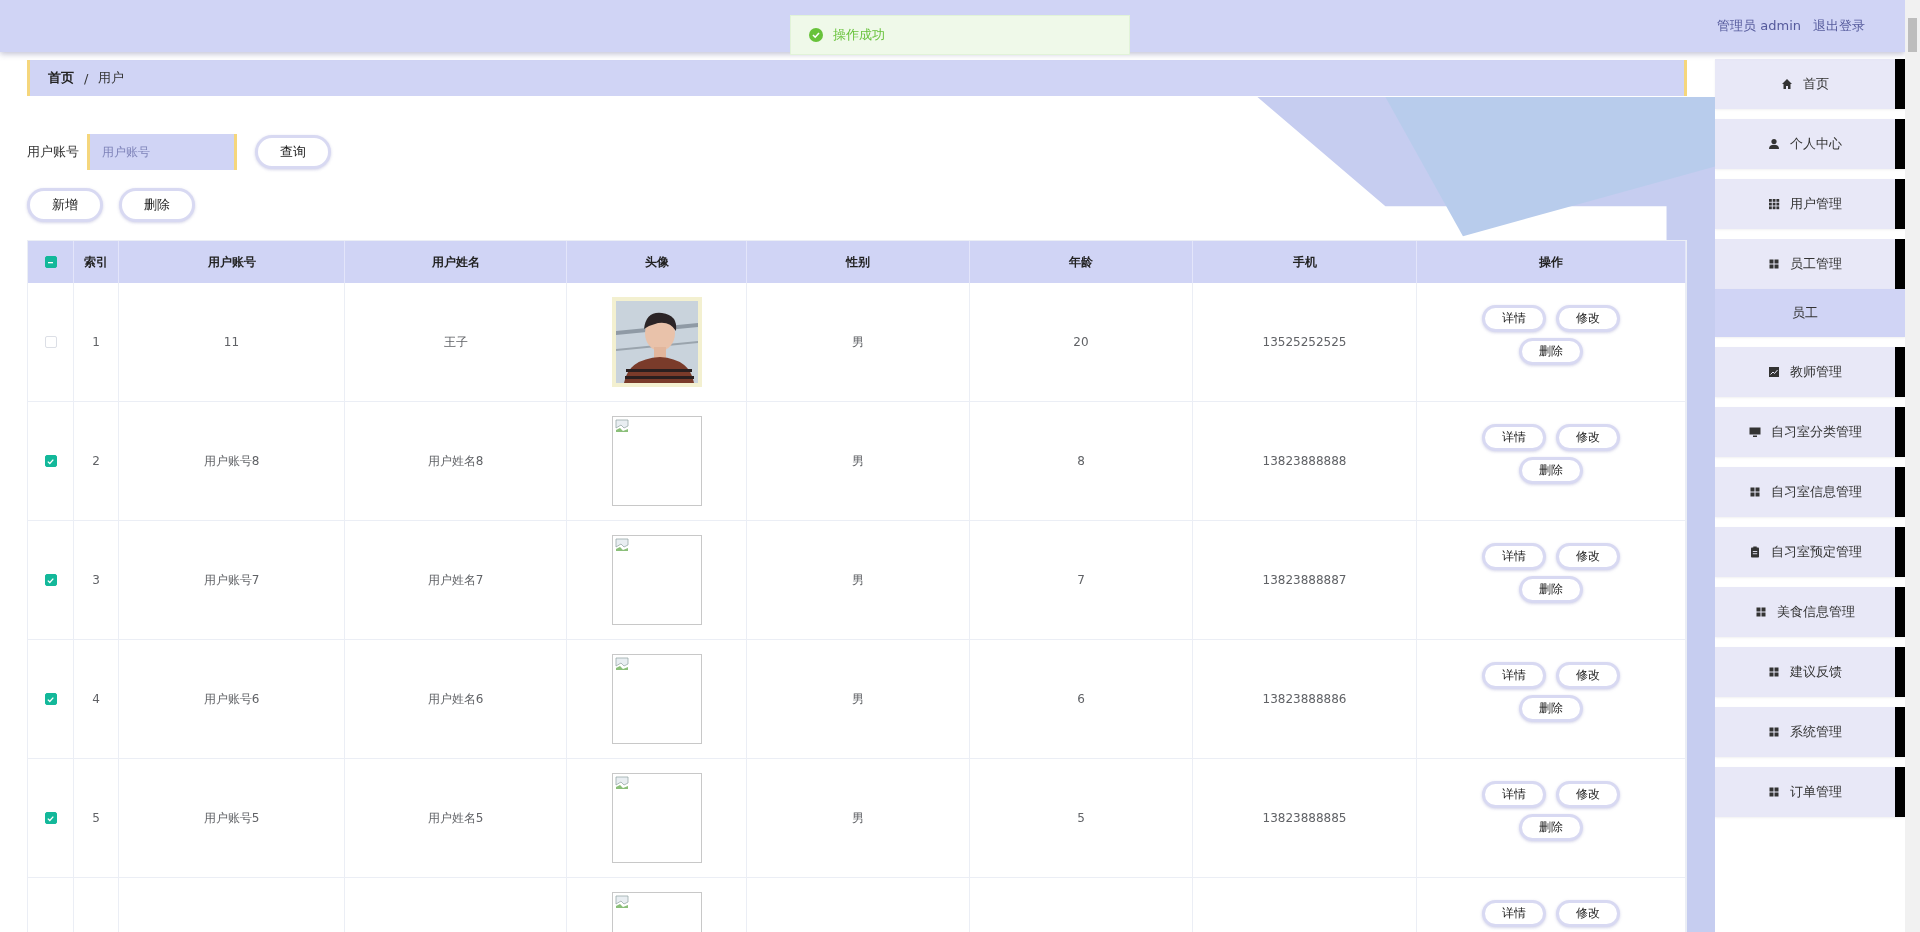 This screenshot has height=932, width=1920. What do you see at coordinates (65, 205) in the screenshot?
I see `action-button: 新增` at bounding box center [65, 205].